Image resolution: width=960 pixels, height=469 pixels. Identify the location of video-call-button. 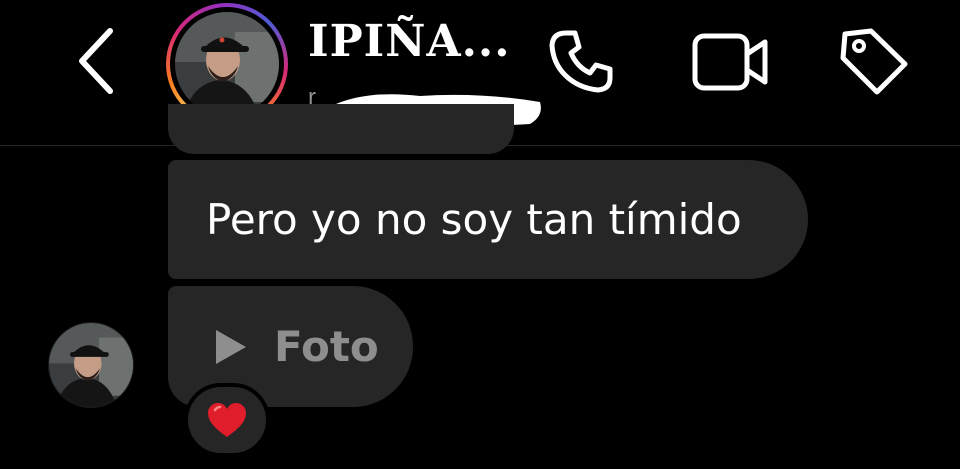
(730, 62).